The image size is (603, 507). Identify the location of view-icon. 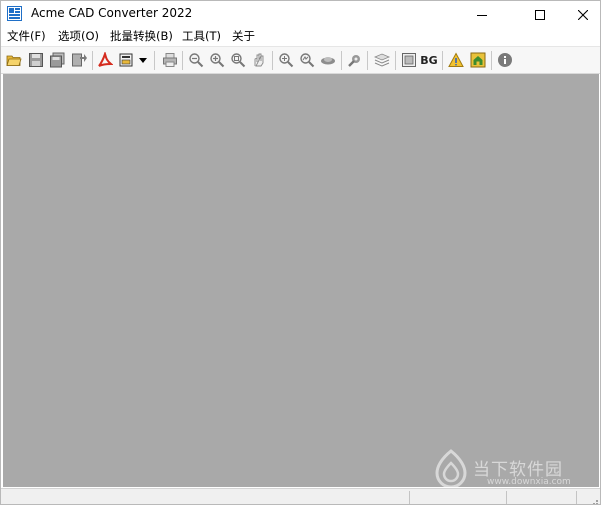
(328, 60).